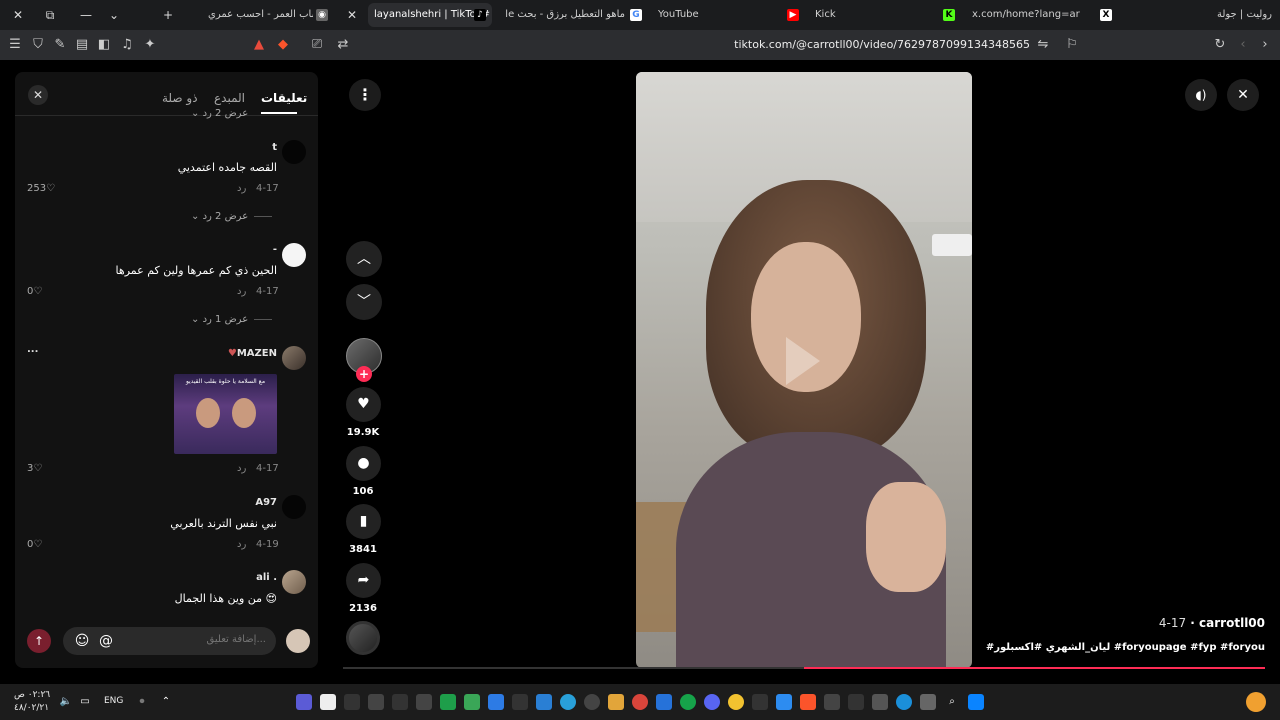 This screenshot has width=1280, height=720. What do you see at coordinates (142, 702) in the screenshot?
I see `microphone-icon: ⏺` at bounding box center [142, 702].